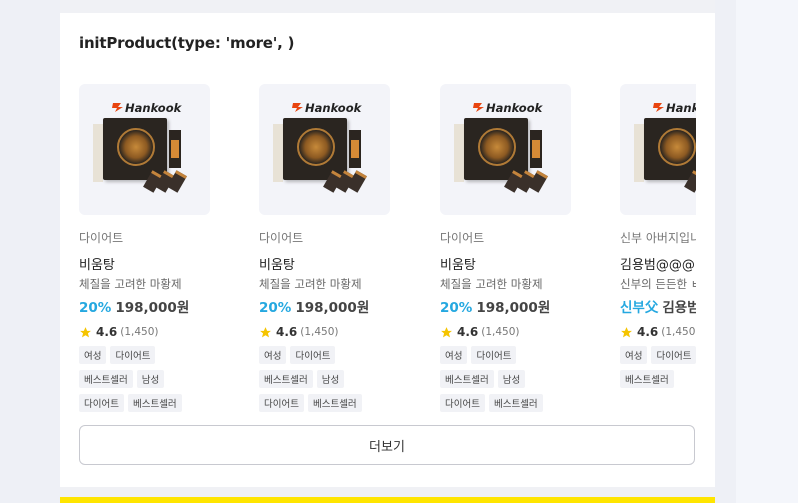 The image size is (798, 503). I want to click on right-panel, so click(767, 251).